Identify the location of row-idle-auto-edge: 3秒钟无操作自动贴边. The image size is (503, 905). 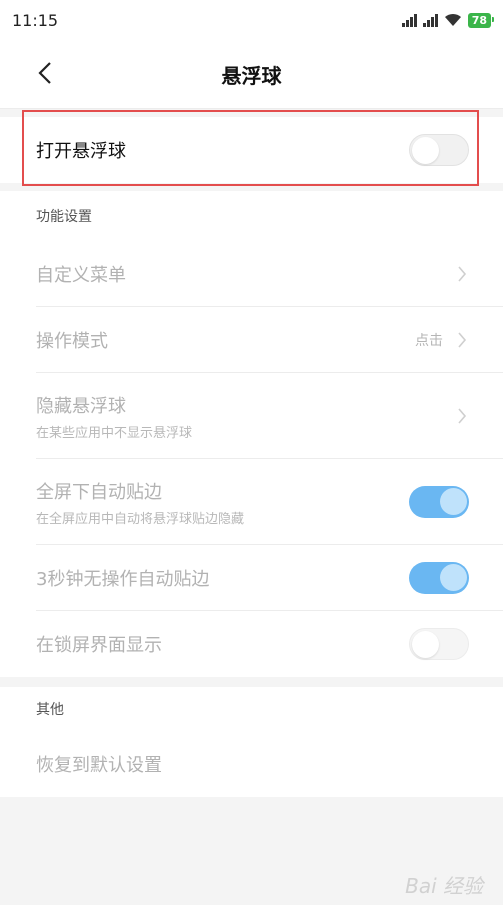
(251, 578).